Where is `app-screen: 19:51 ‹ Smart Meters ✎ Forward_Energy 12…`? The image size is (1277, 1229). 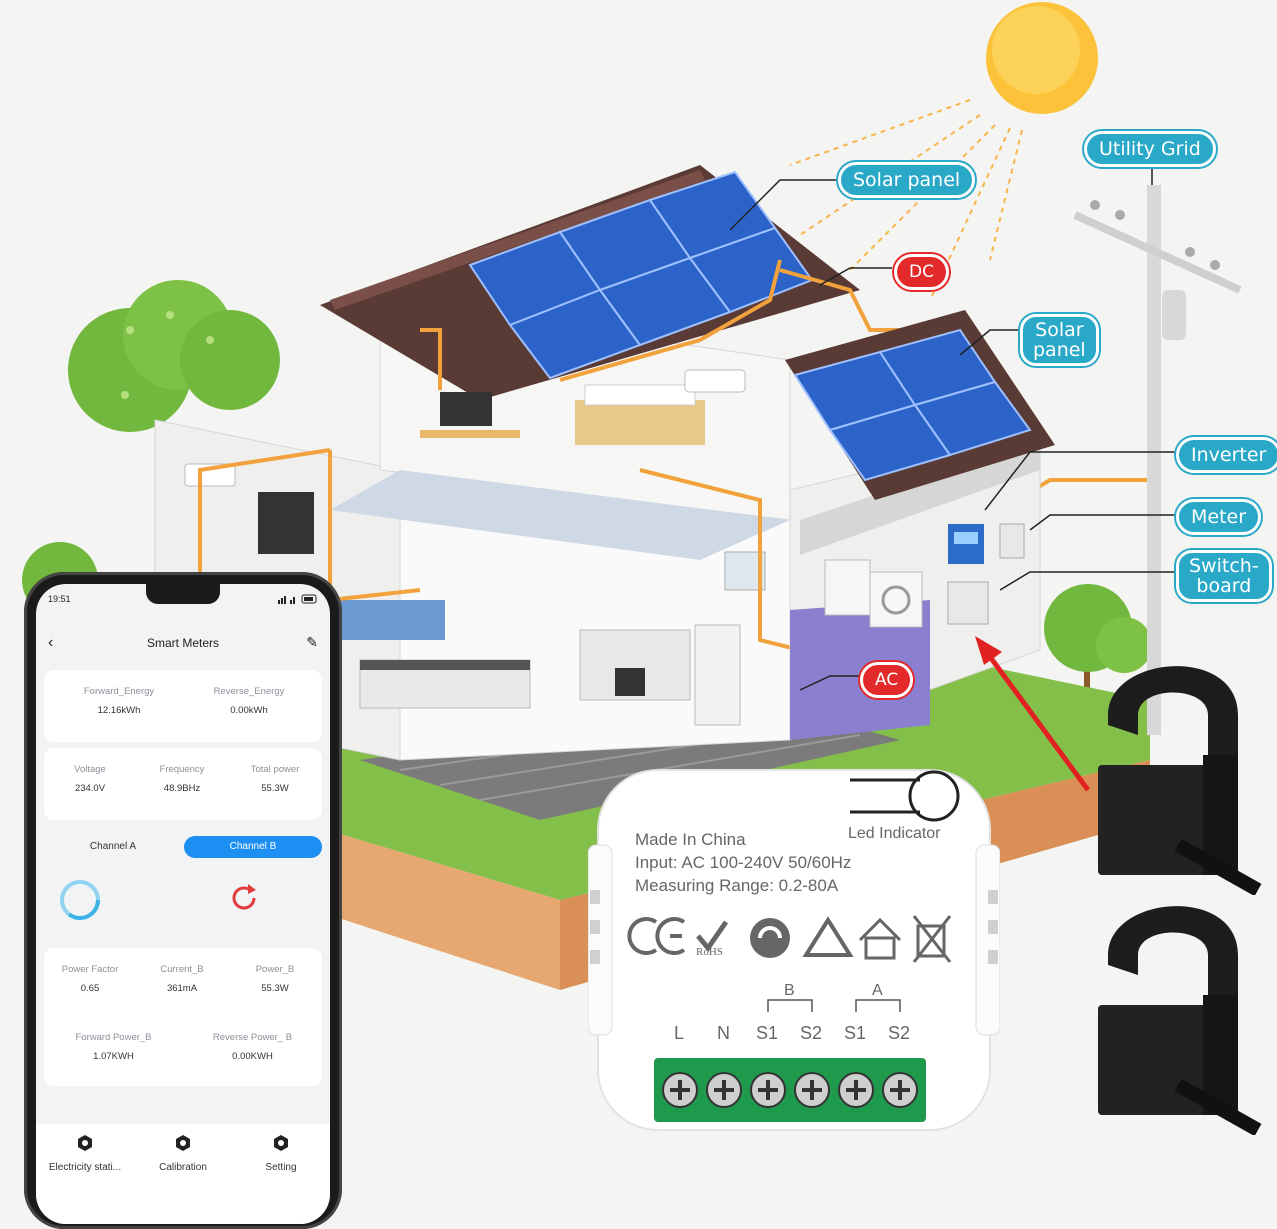
app-screen: 19:51 ‹ Smart Meters ✎ Forward_Energy 12… is located at coordinates (183, 904).